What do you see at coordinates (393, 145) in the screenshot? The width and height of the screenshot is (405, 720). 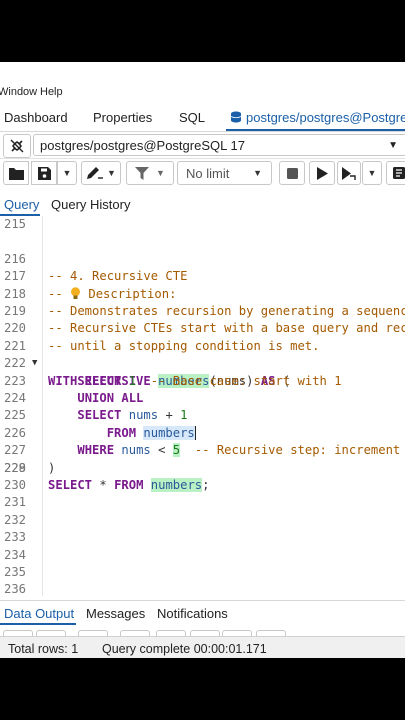 I see `chevron-down-icon: ▼` at bounding box center [393, 145].